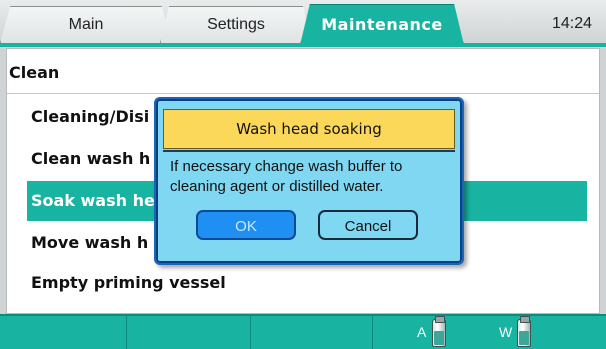  Describe the element at coordinates (382, 24) in the screenshot. I see `tab-maintenance: Maintenance` at that location.